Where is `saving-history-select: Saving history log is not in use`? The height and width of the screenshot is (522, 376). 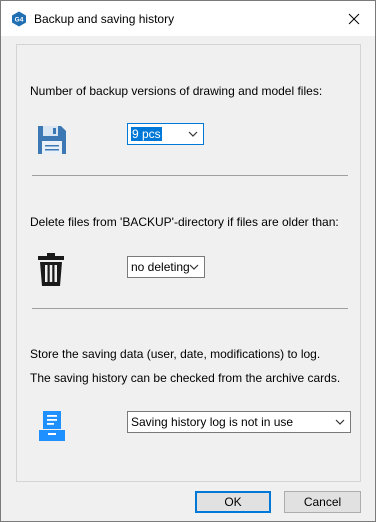
saving-history-select: Saving history log is not in use is located at coordinates (239, 422).